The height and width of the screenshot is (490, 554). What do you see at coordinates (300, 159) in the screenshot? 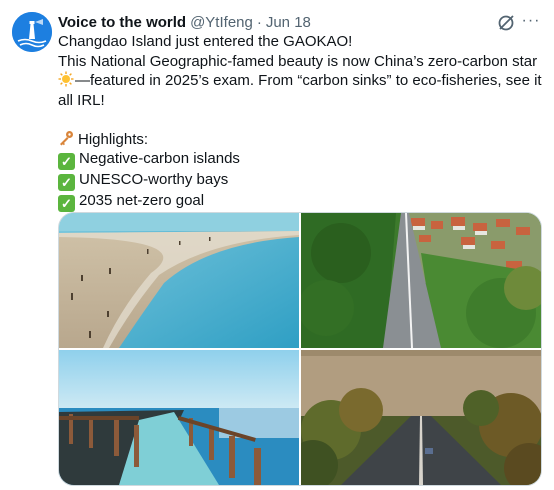
I see `highlight-item: ✓ Negative-carbon islands` at bounding box center [300, 159].